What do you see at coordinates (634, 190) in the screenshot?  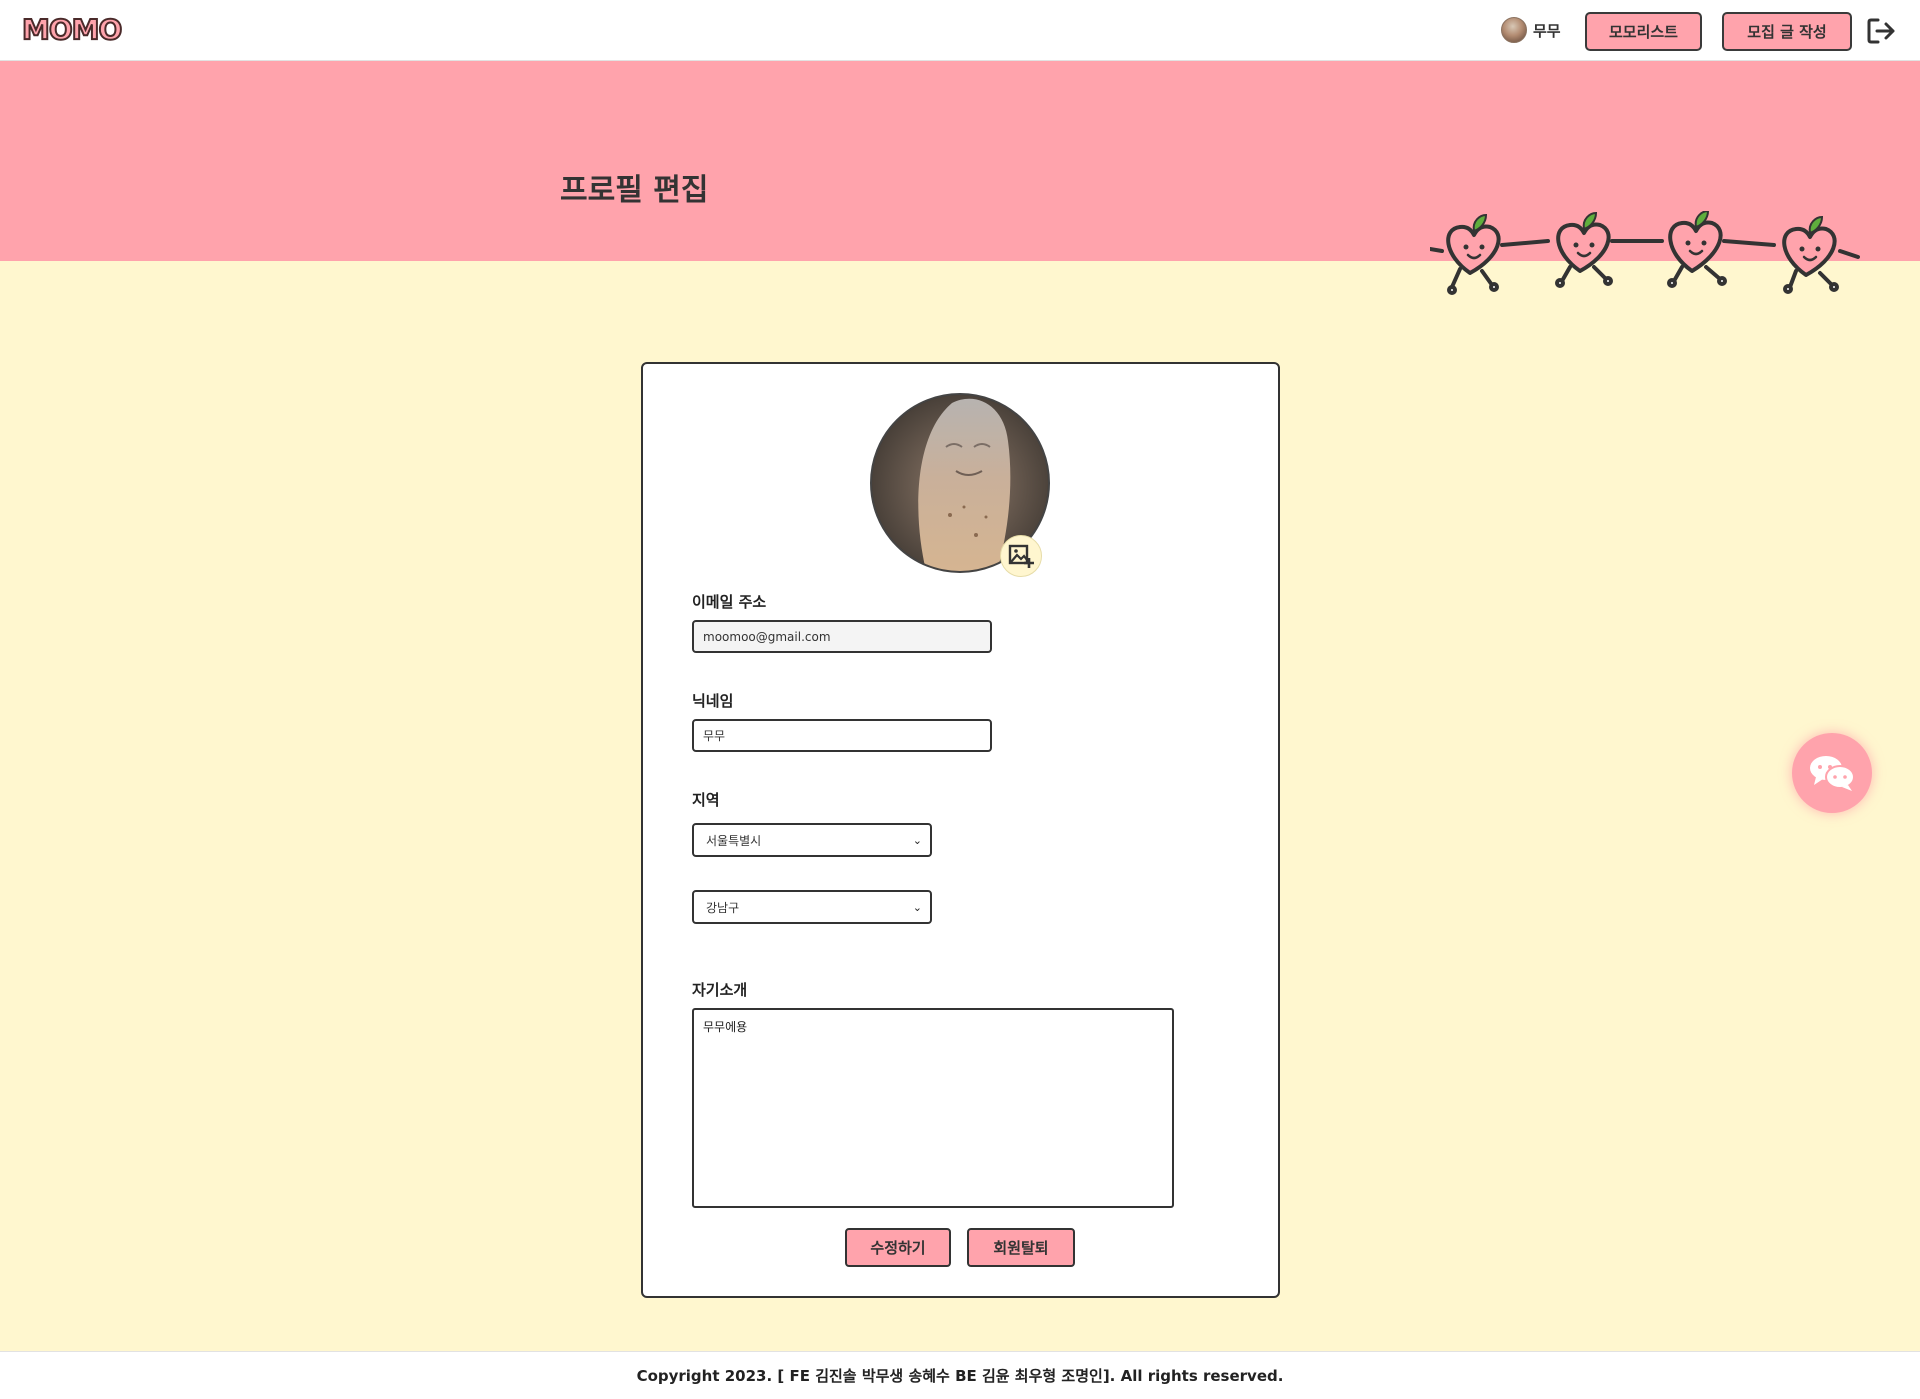 I see `page-title: 프로필 편집` at bounding box center [634, 190].